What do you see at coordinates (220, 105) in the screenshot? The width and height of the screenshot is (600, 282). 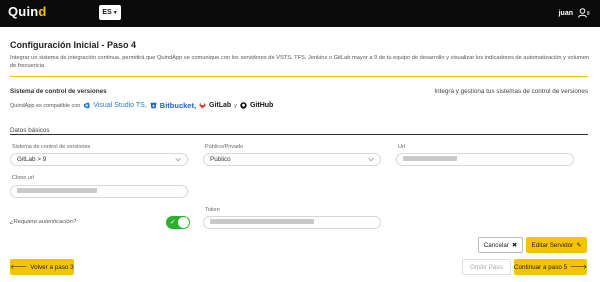 I see `gitlab-label: GitLab` at bounding box center [220, 105].